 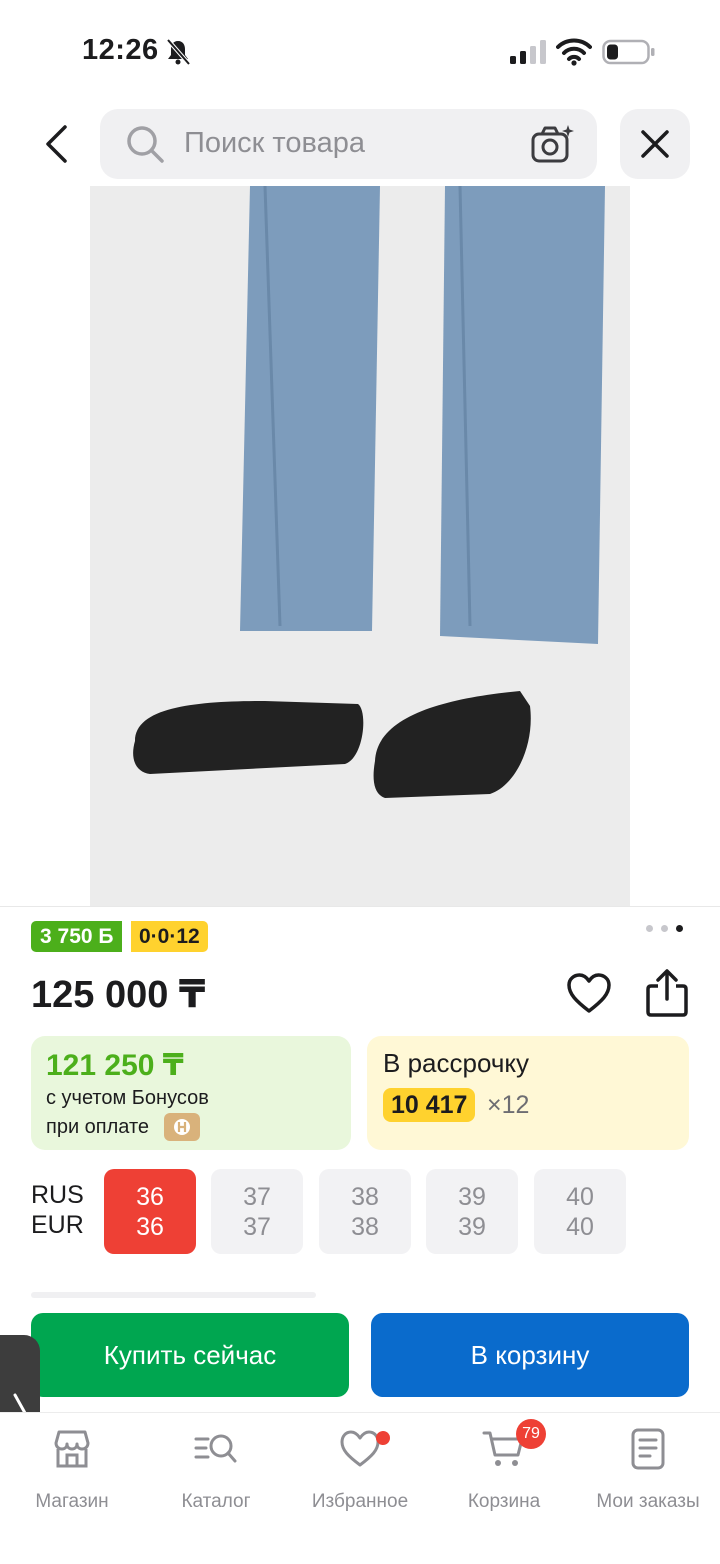 I want to click on size-rus: 36, so click(x=150, y=1197).